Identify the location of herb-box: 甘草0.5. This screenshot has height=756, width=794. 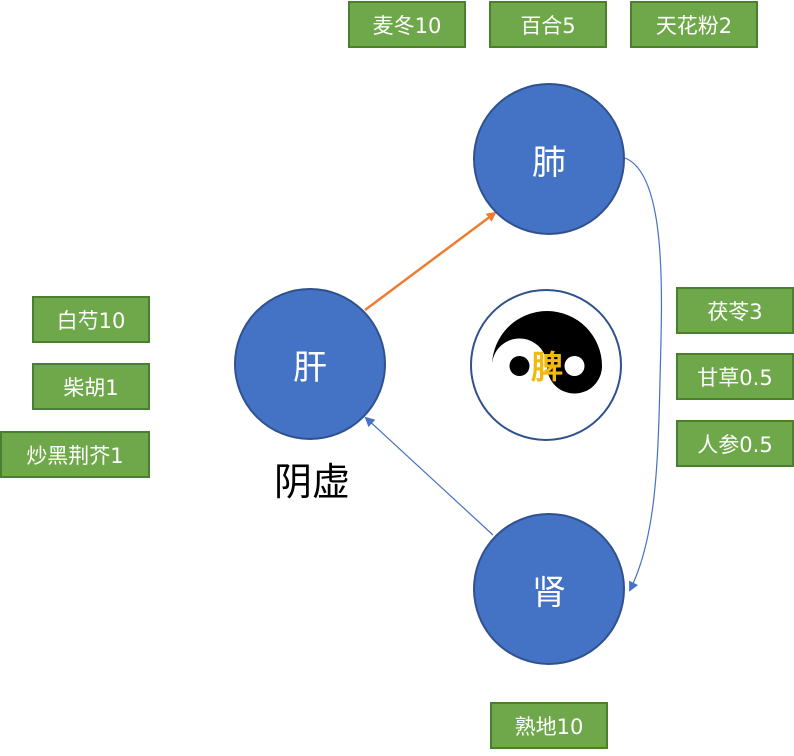
(735, 376).